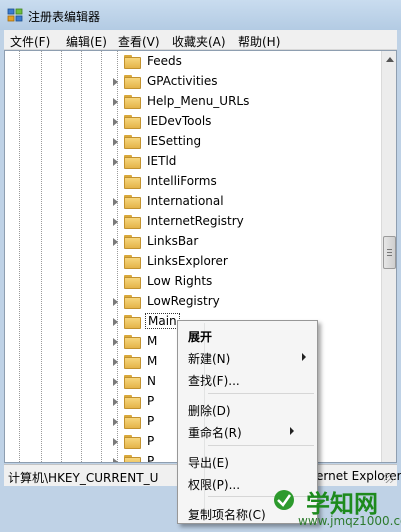 This screenshot has width=401, height=532. Describe the element at coordinates (195, 222) in the screenshot. I see `tree-item: InternetRegistry` at that location.